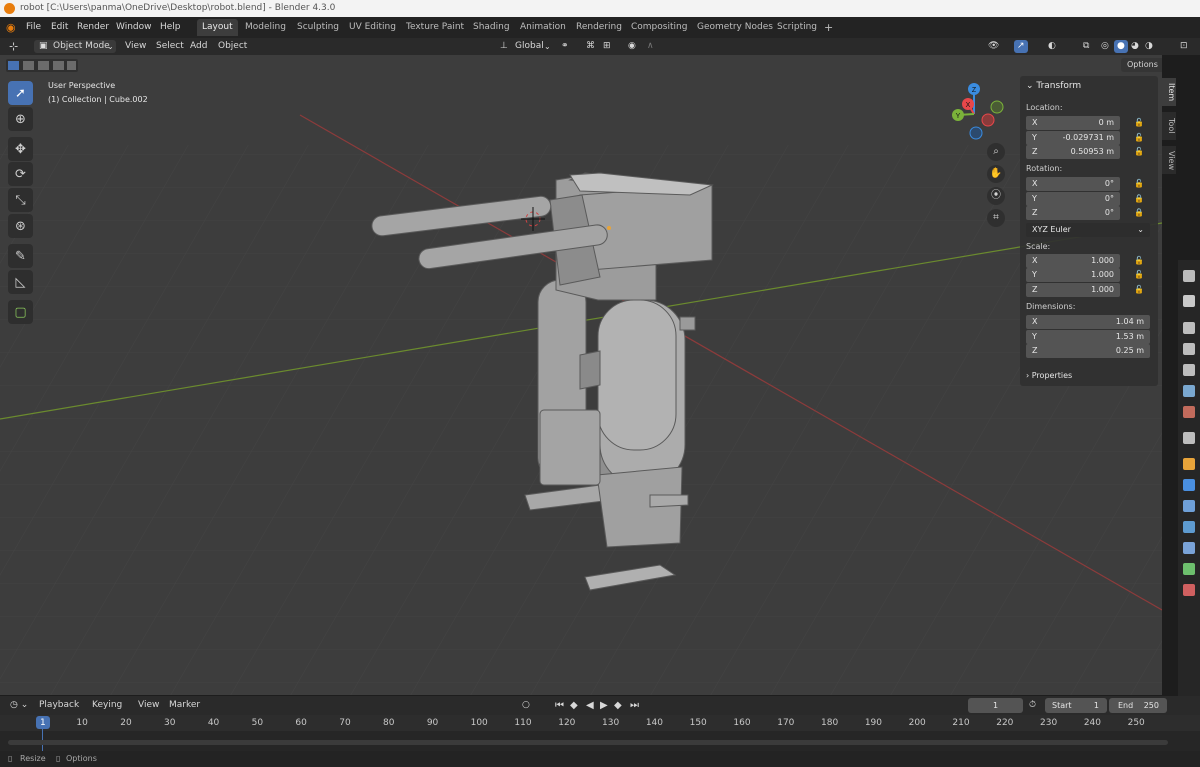 The height and width of the screenshot is (767, 1200). What do you see at coordinates (107, 705) in the screenshot?
I see `menu-keying: Keying` at bounding box center [107, 705].